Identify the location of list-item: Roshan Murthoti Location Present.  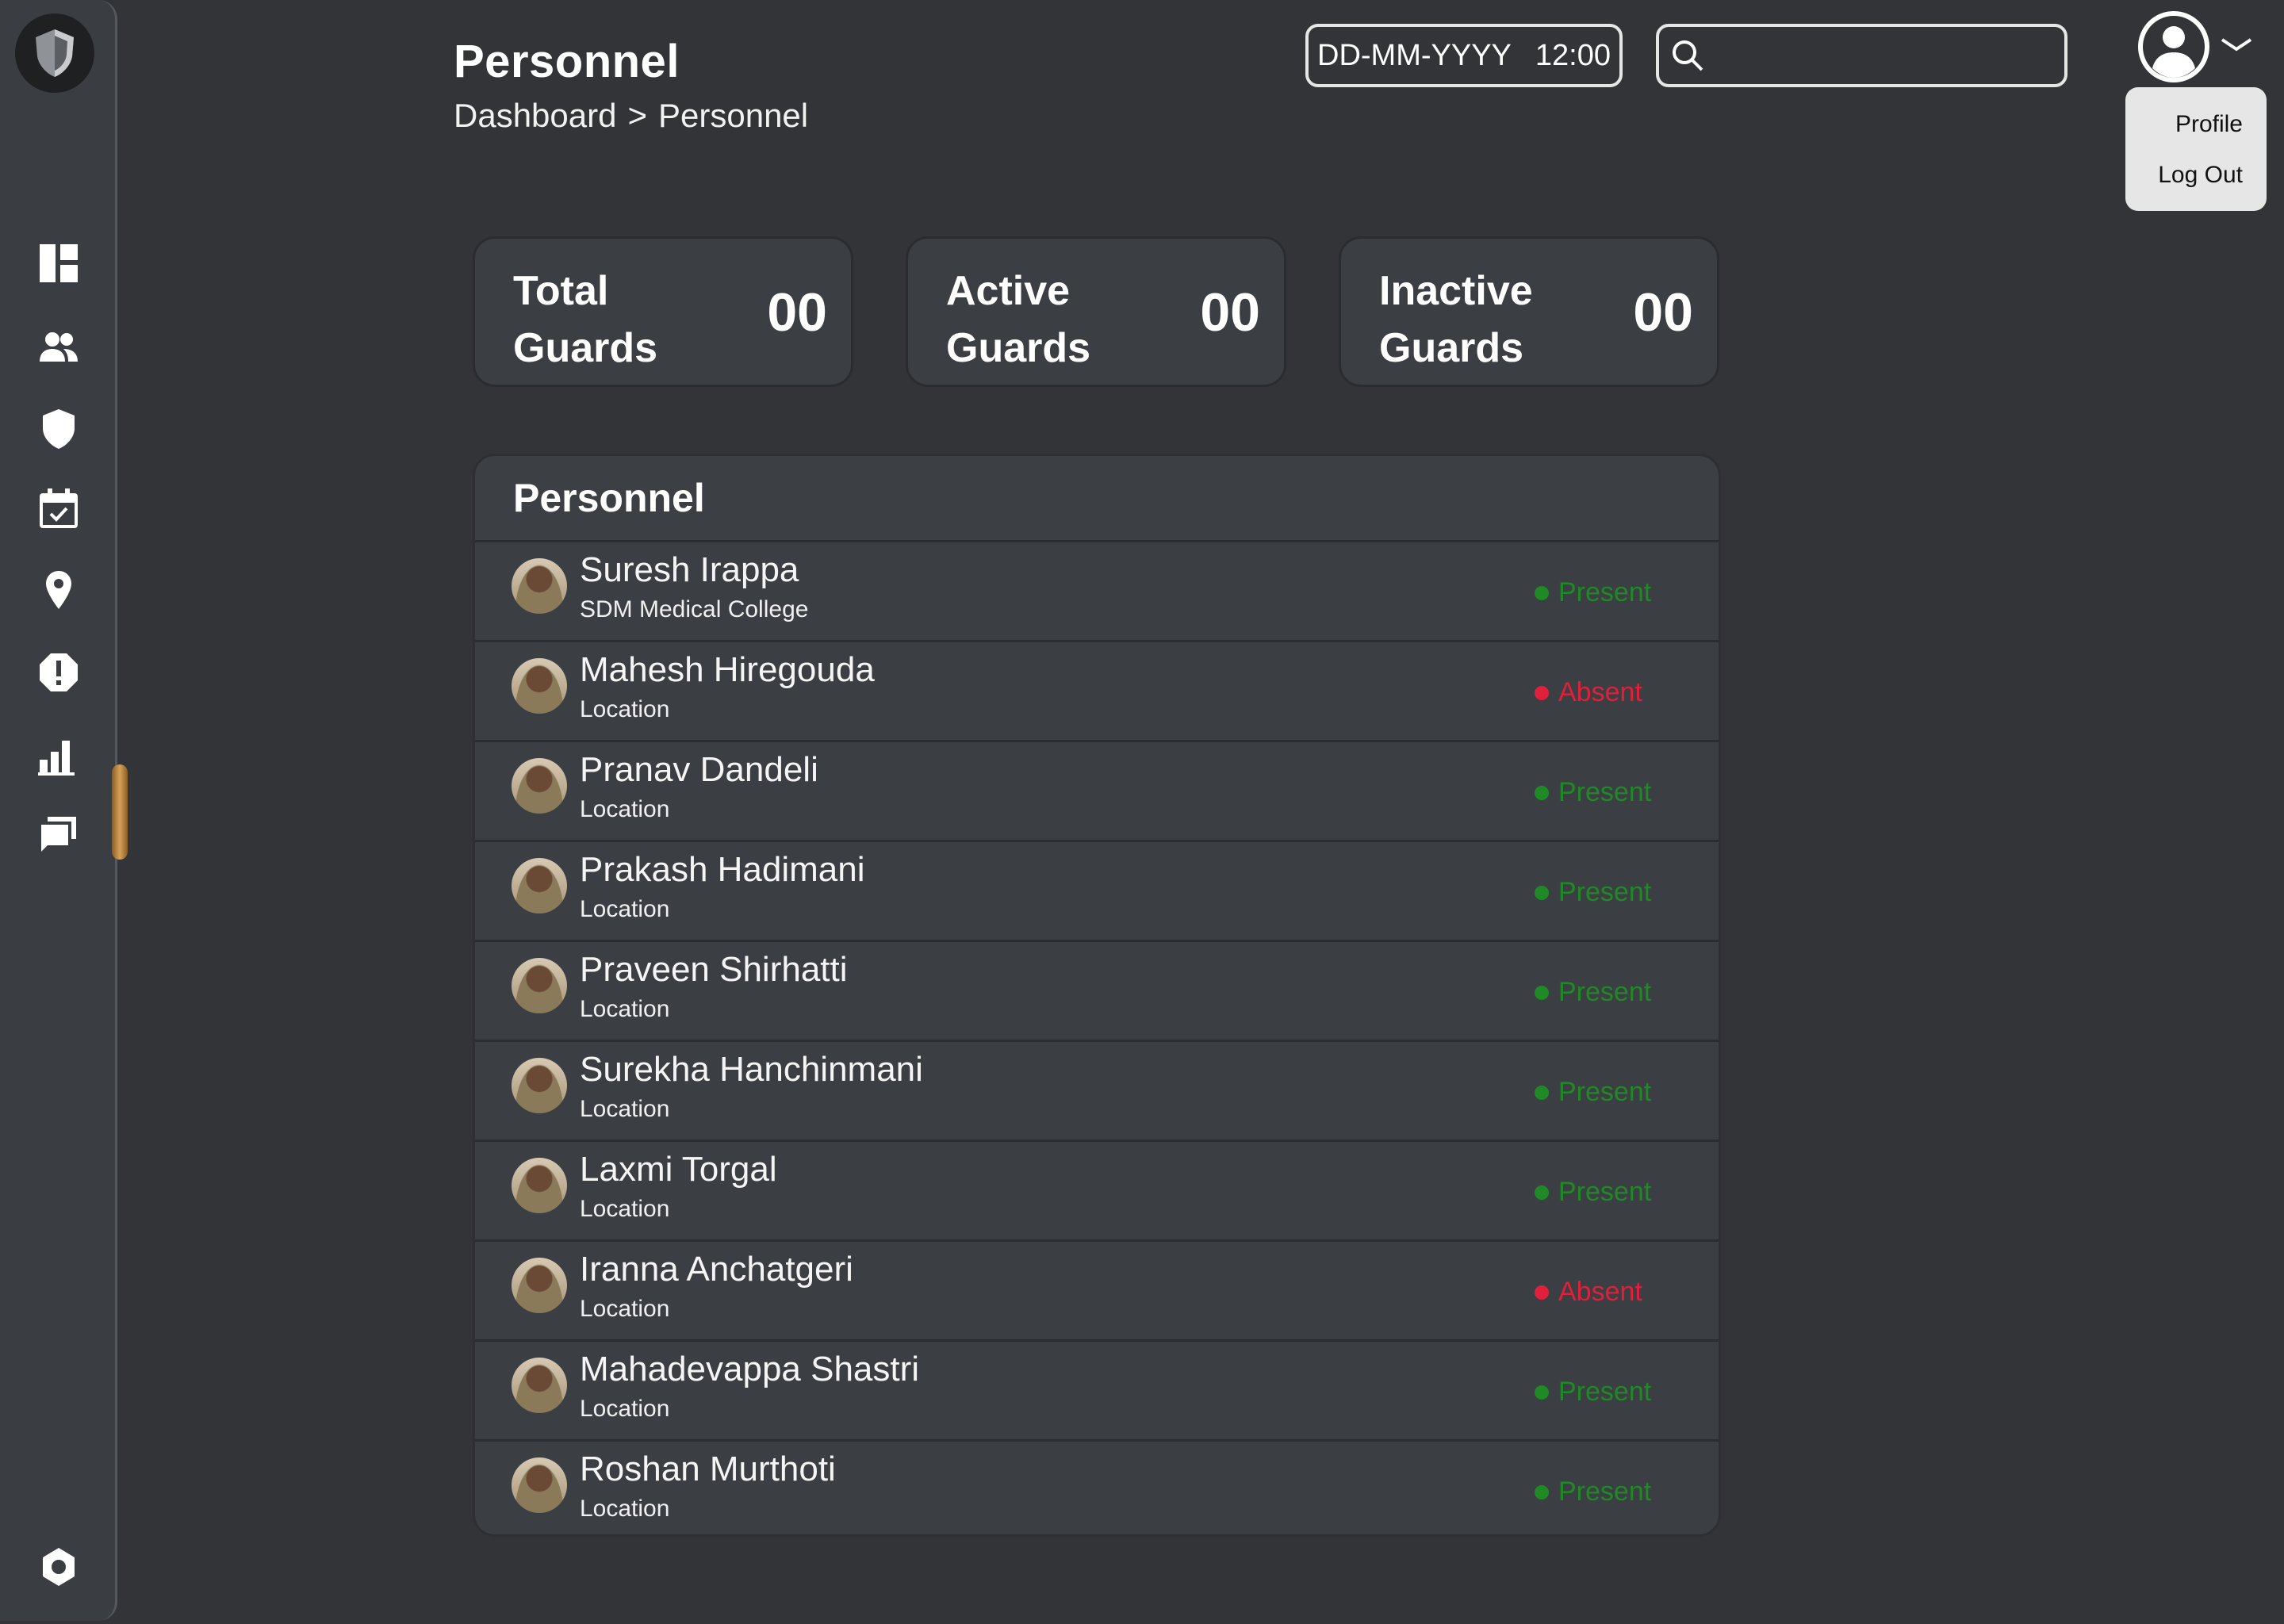
(1097, 1486).